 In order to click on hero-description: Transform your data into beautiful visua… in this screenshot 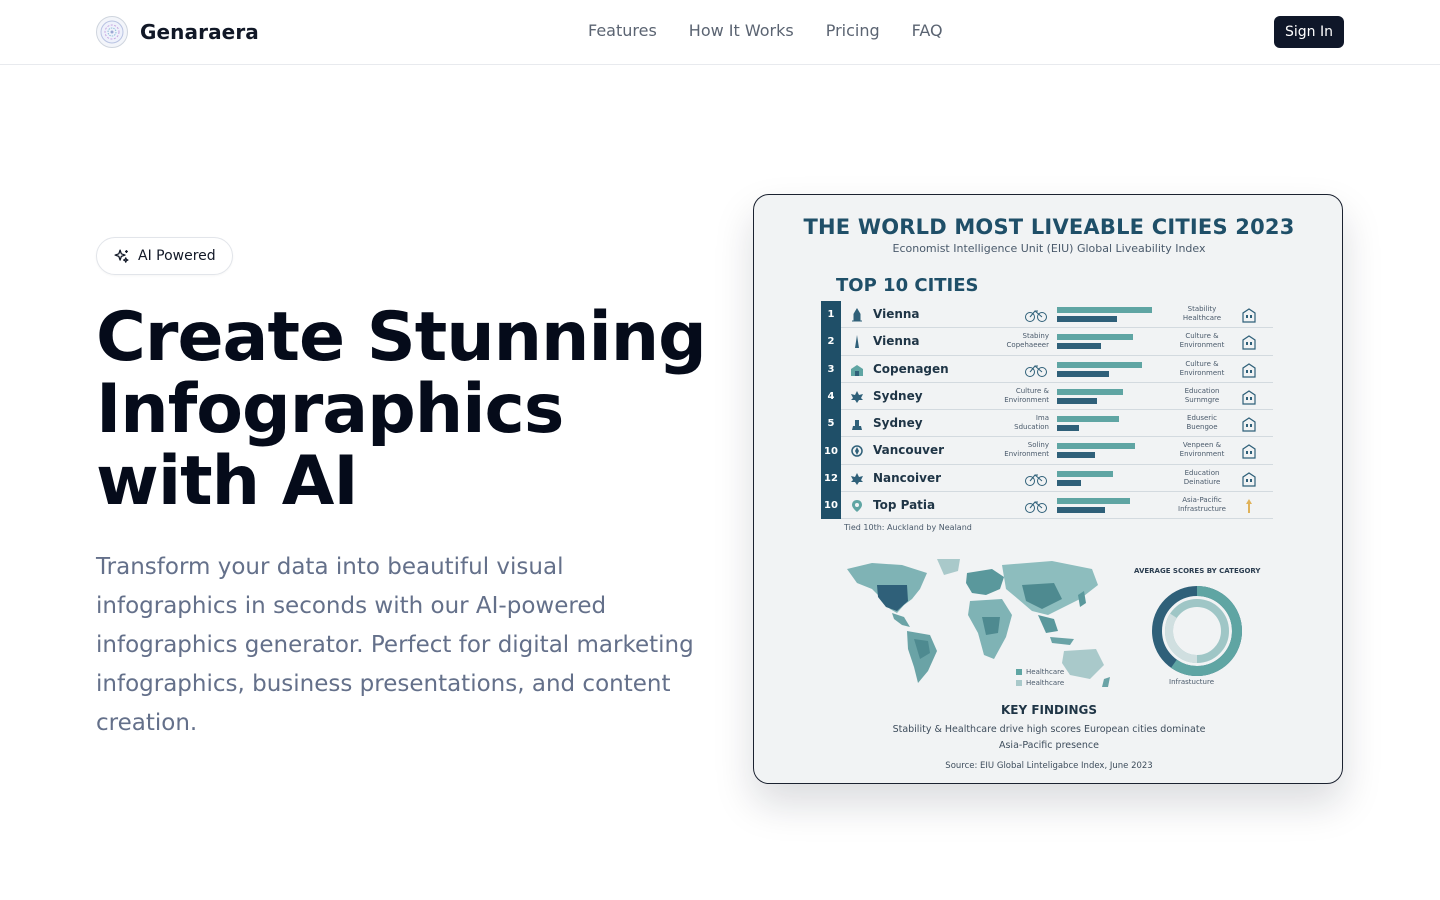, I will do `click(395, 645)`.